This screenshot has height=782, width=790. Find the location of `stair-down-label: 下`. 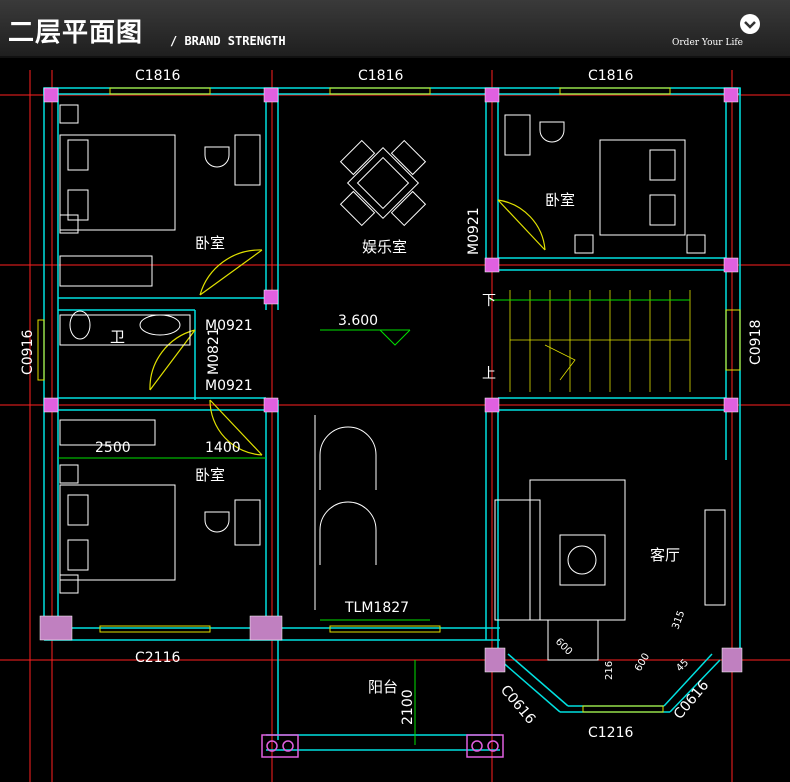

stair-down-label: 下 is located at coordinates (489, 301).